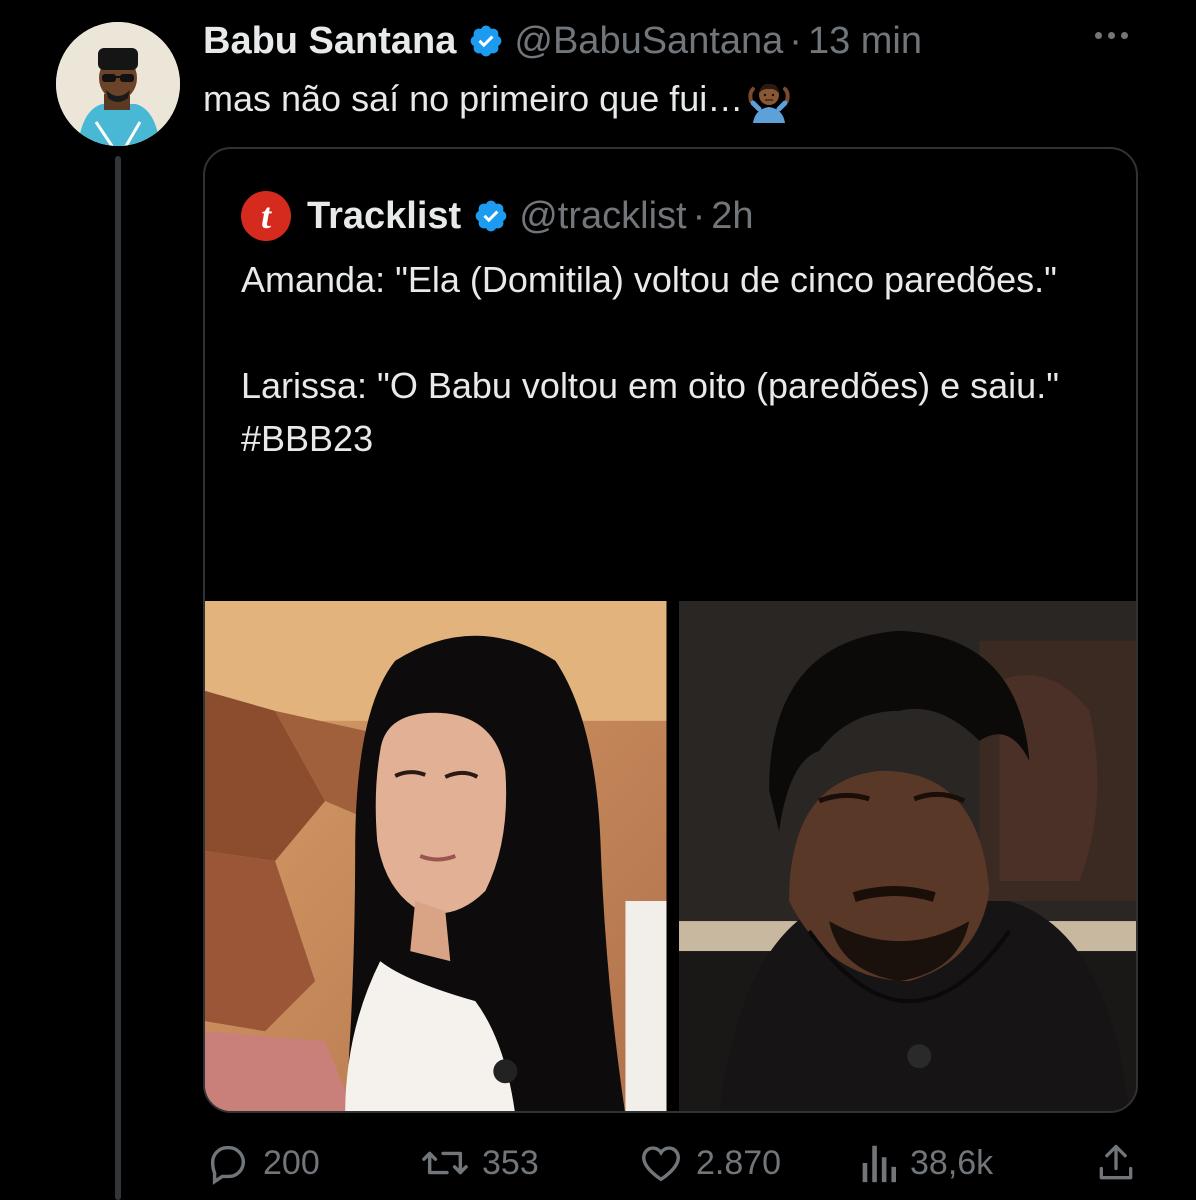 The image size is (1196, 1200). Describe the element at coordinates (676, 438) in the screenshot. I see `hashtag-link: #BBB23` at that location.